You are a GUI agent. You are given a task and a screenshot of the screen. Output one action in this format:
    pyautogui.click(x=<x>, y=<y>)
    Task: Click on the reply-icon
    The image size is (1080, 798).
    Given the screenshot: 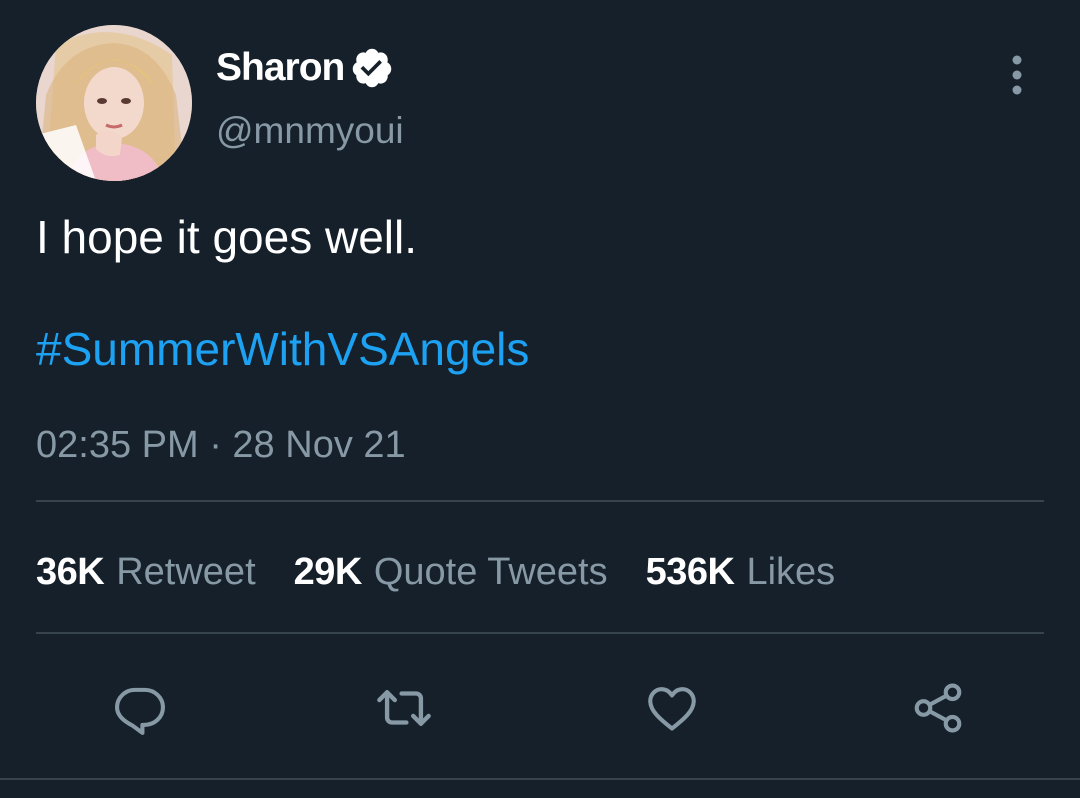 What is the action you would take?
    pyautogui.click(x=140, y=711)
    